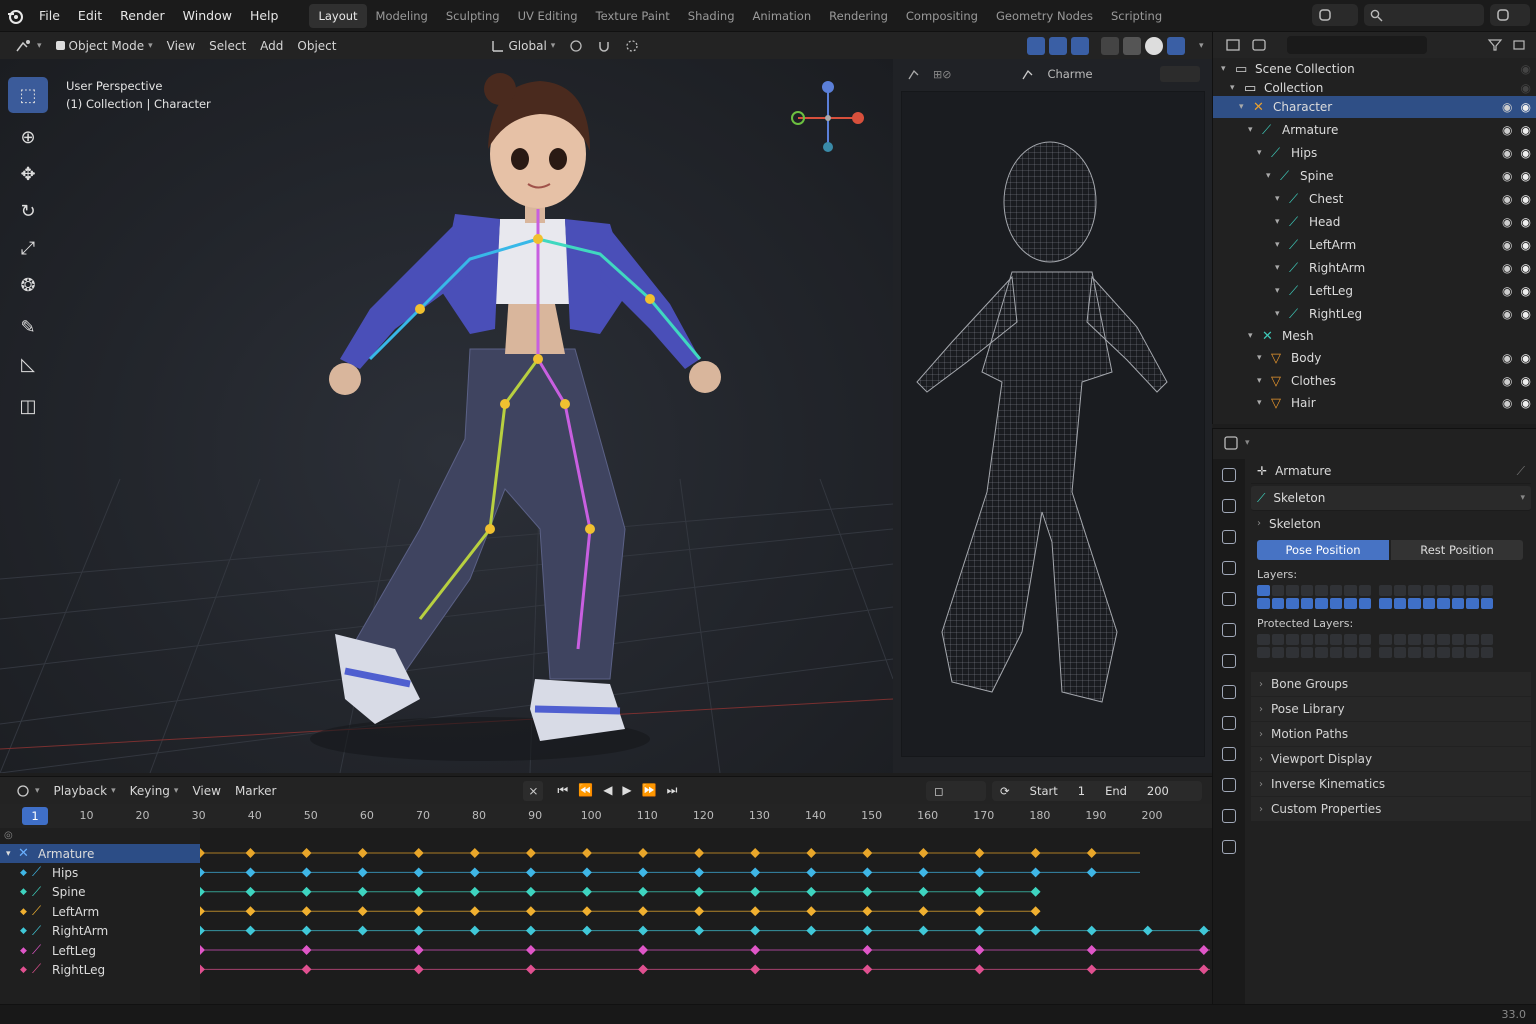  Describe the element at coordinates (1069, 74) in the screenshot. I see `side-view-label: Charme` at that location.